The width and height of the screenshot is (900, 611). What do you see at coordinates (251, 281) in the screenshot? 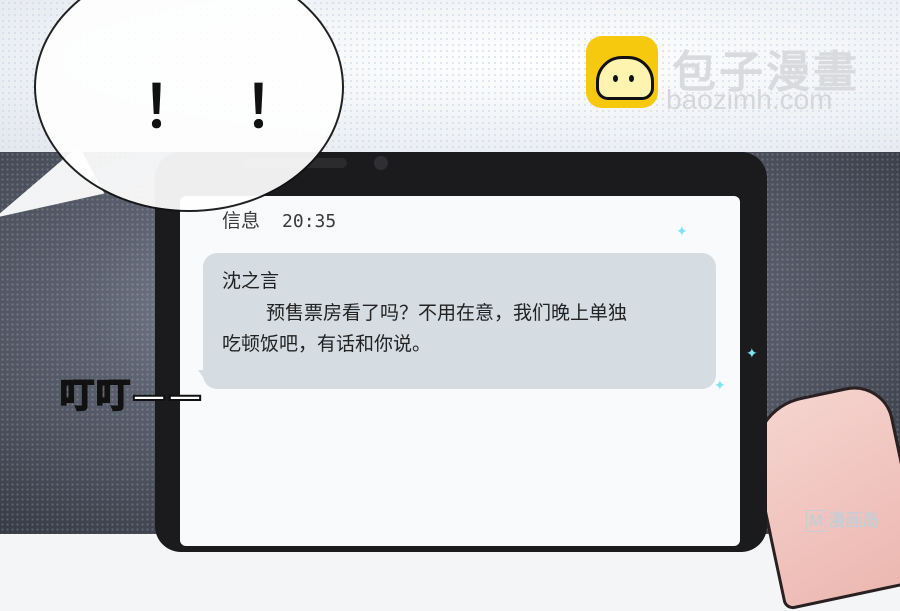
I see `message-sender: 沈之言` at bounding box center [251, 281].